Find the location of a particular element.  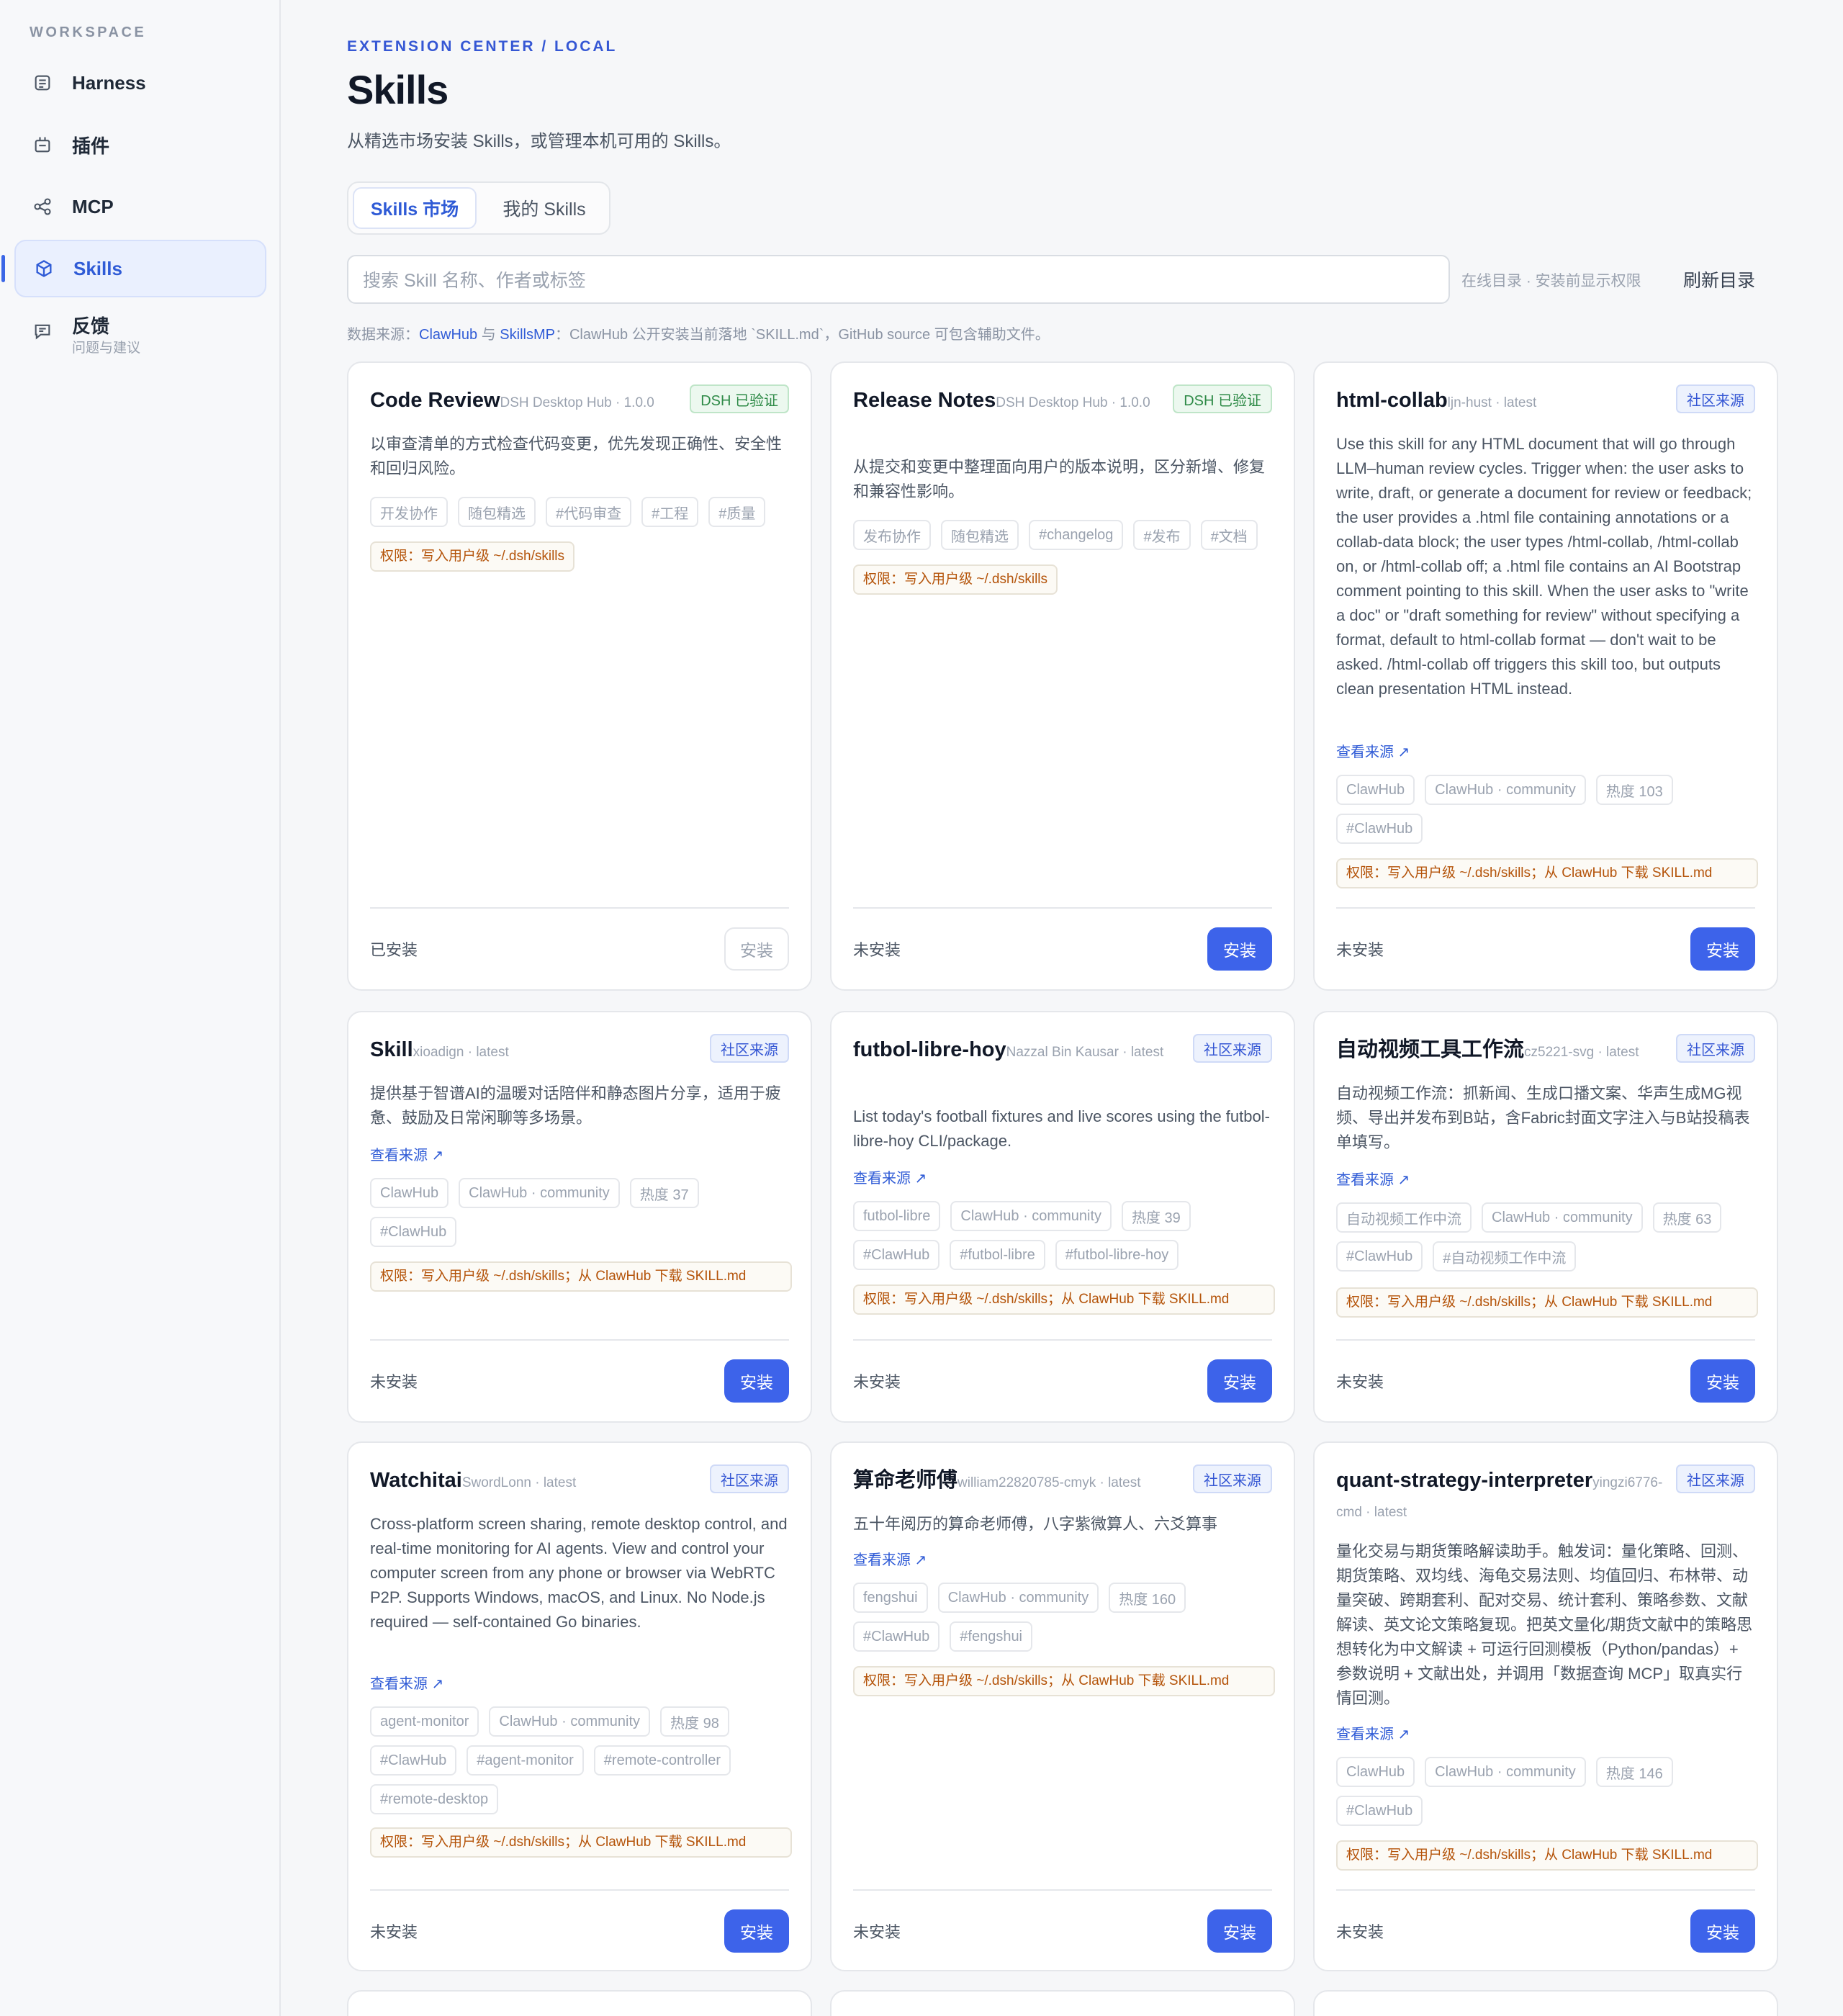

skill-meta: william22820785-cmyk · latest is located at coordinates (1049, 1482).